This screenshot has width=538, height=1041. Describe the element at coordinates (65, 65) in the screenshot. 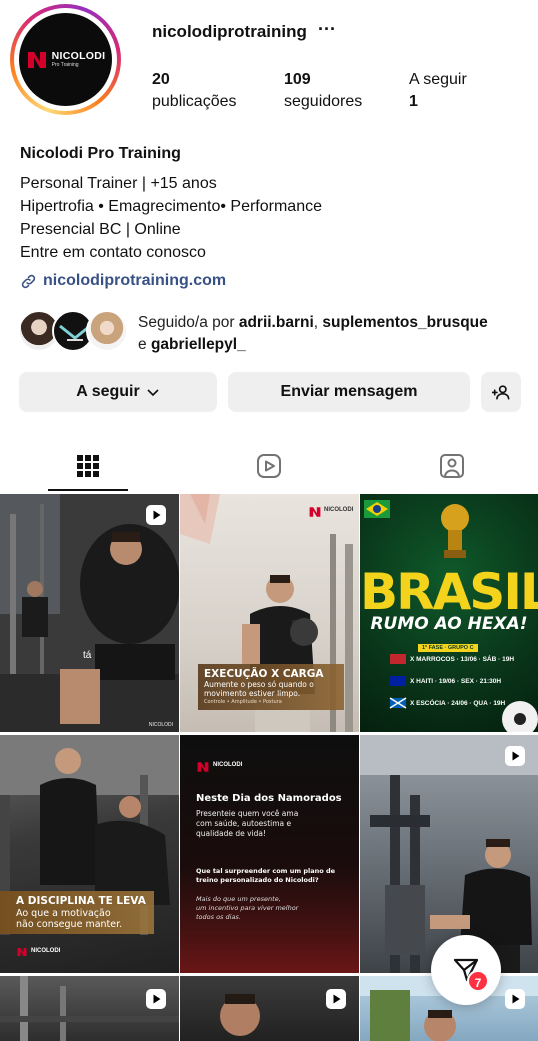

I see `avatar-logo-sub: Pro Training` at that location.